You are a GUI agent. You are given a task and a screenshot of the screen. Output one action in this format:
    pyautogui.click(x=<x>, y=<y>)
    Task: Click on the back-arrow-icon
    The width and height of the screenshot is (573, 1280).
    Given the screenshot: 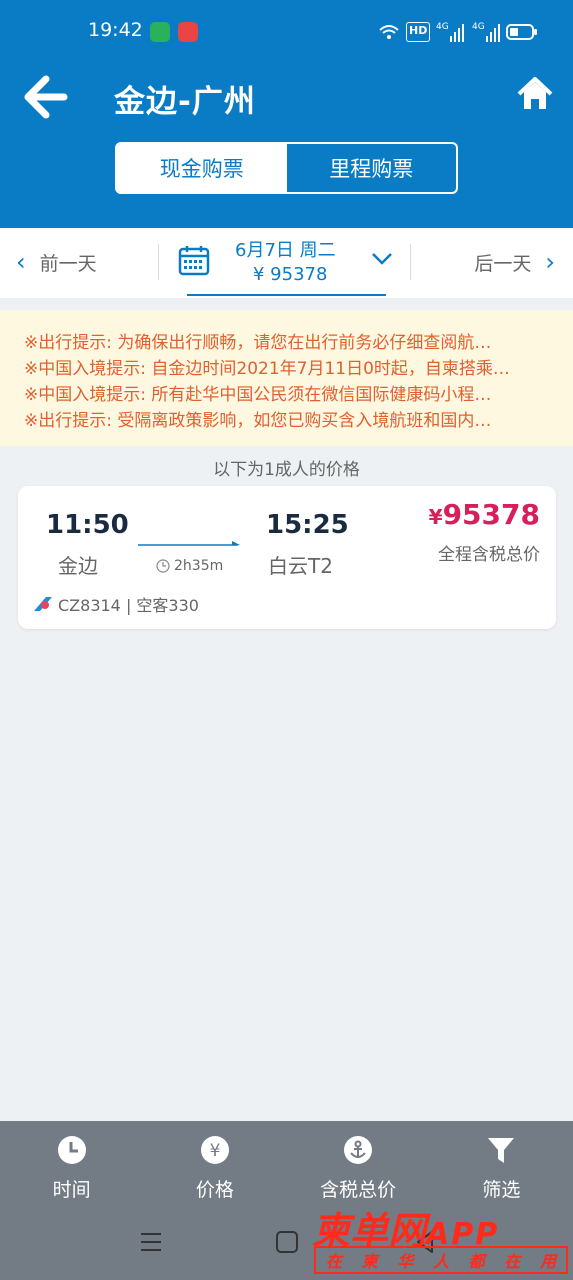 What is the action you would take?
    pyautogui.click(x=47, y=97)
    